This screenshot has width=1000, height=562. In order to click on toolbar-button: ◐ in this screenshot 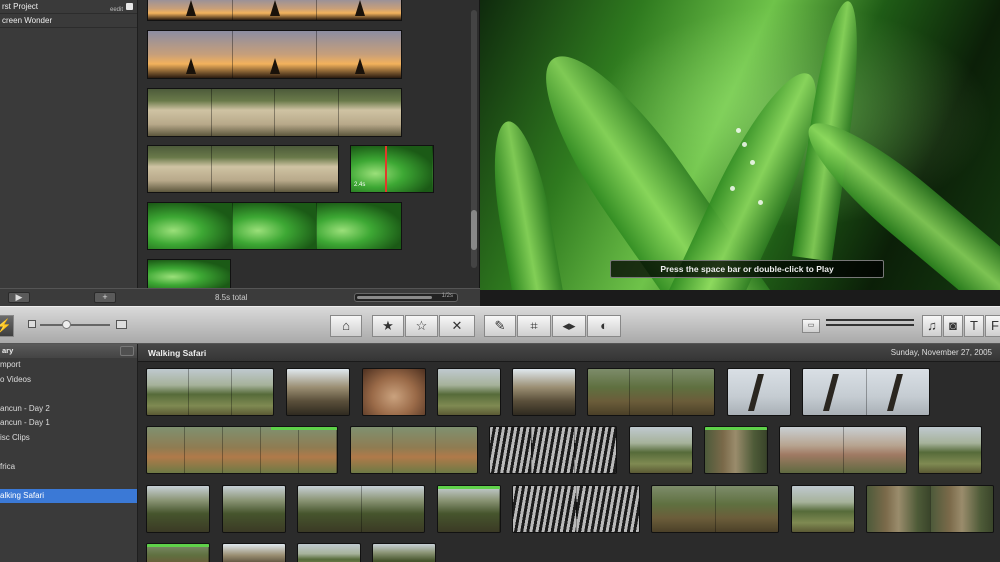, I will do `click(604, 326)`.